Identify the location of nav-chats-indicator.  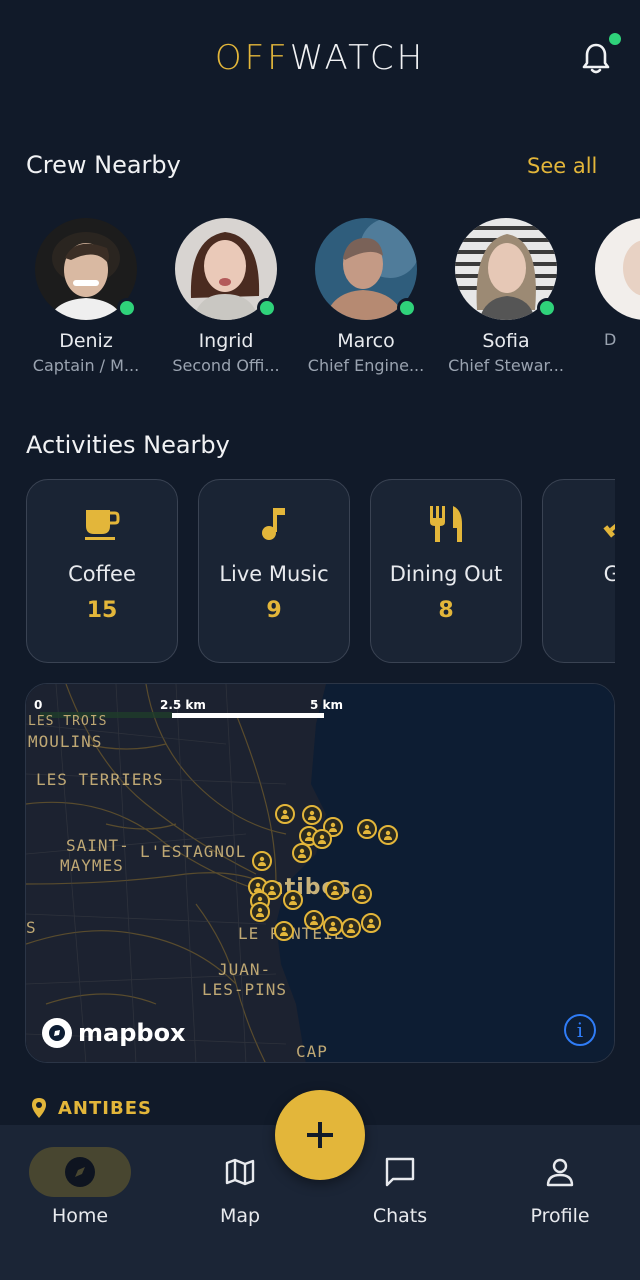
(400, 1172).